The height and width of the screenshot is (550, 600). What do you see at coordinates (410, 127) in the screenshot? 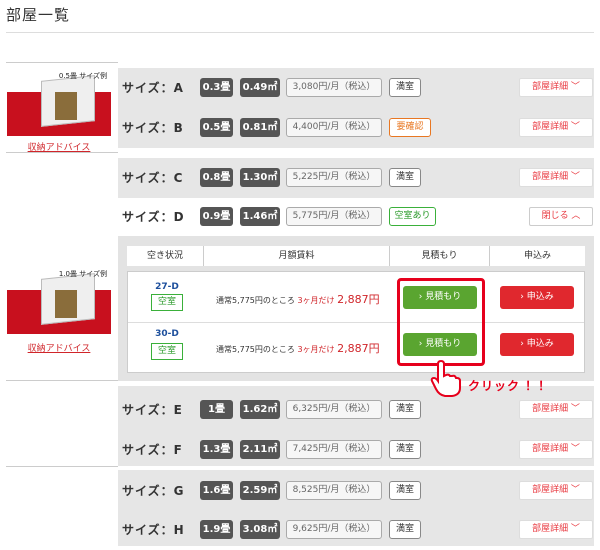
I see `status-badge: 要確認` at bounding box center [410, 127].